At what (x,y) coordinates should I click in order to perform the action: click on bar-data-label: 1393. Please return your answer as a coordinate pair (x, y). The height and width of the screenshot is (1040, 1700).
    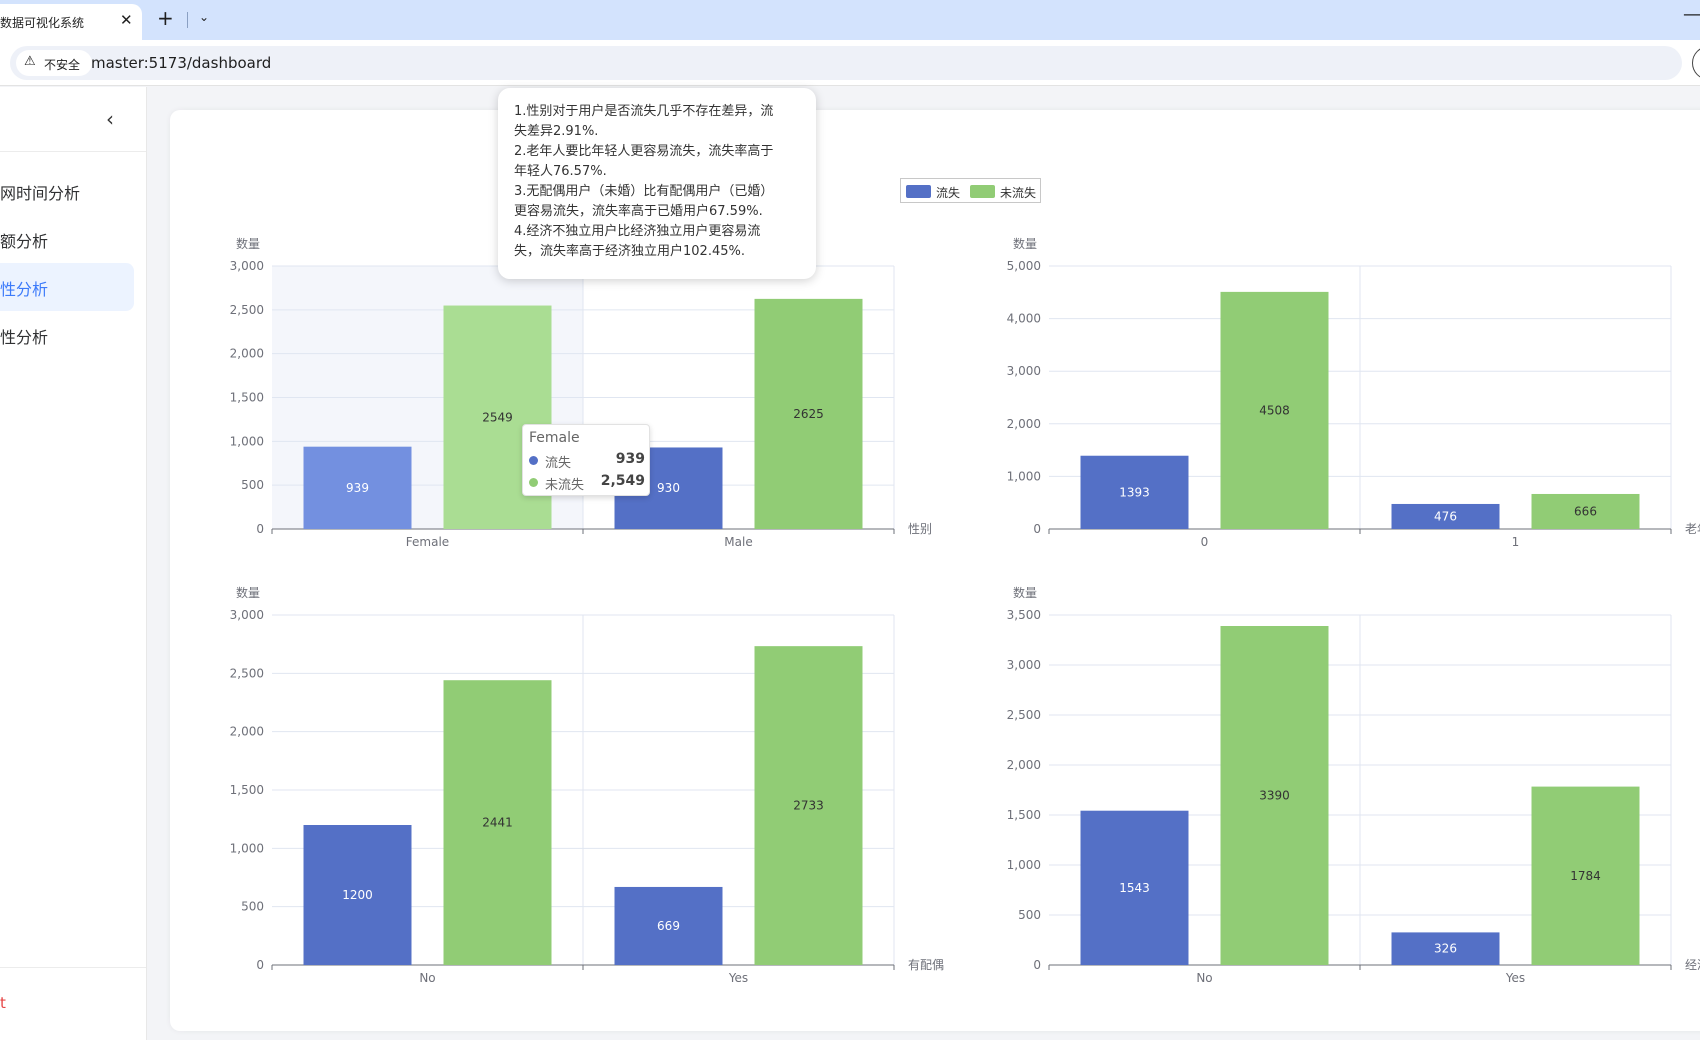
    Looking at the image, I should click on (1134, 492).